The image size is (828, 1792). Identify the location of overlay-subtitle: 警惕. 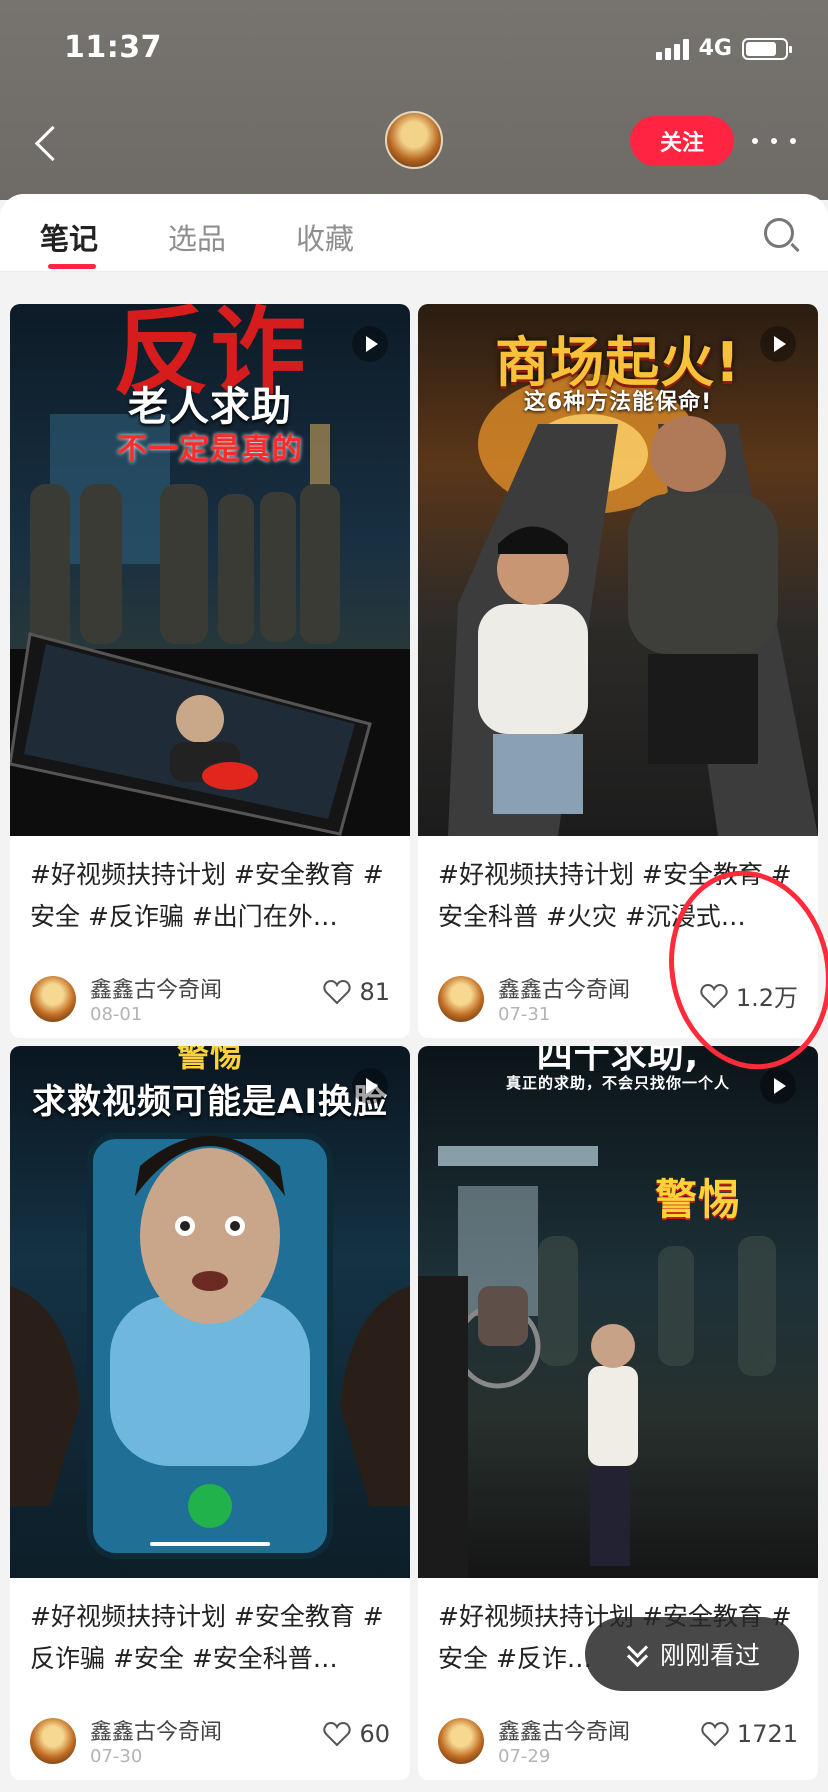
(697, 1199).